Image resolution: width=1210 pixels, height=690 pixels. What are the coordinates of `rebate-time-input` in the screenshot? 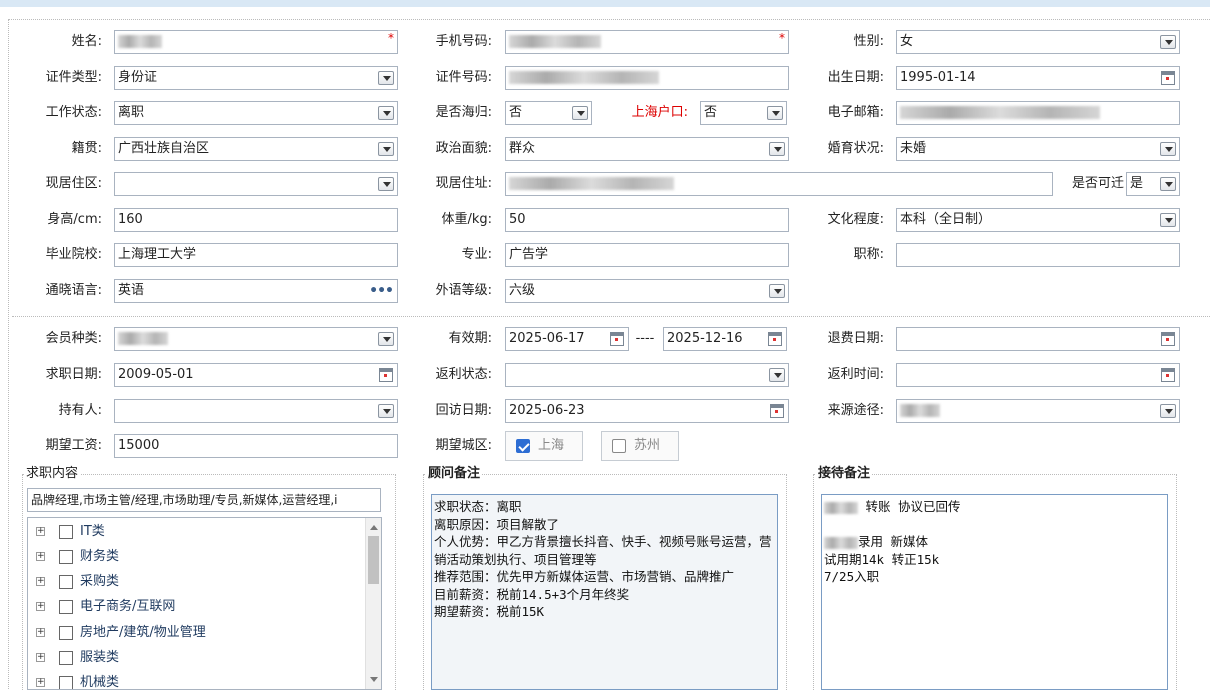 It's located at (1038, 375).